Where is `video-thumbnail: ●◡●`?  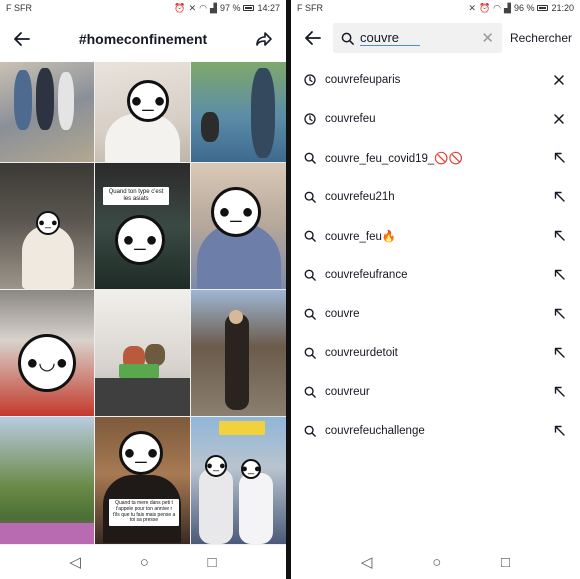 video-thumbnail: ●◡● is located at coordinates (47, 353).